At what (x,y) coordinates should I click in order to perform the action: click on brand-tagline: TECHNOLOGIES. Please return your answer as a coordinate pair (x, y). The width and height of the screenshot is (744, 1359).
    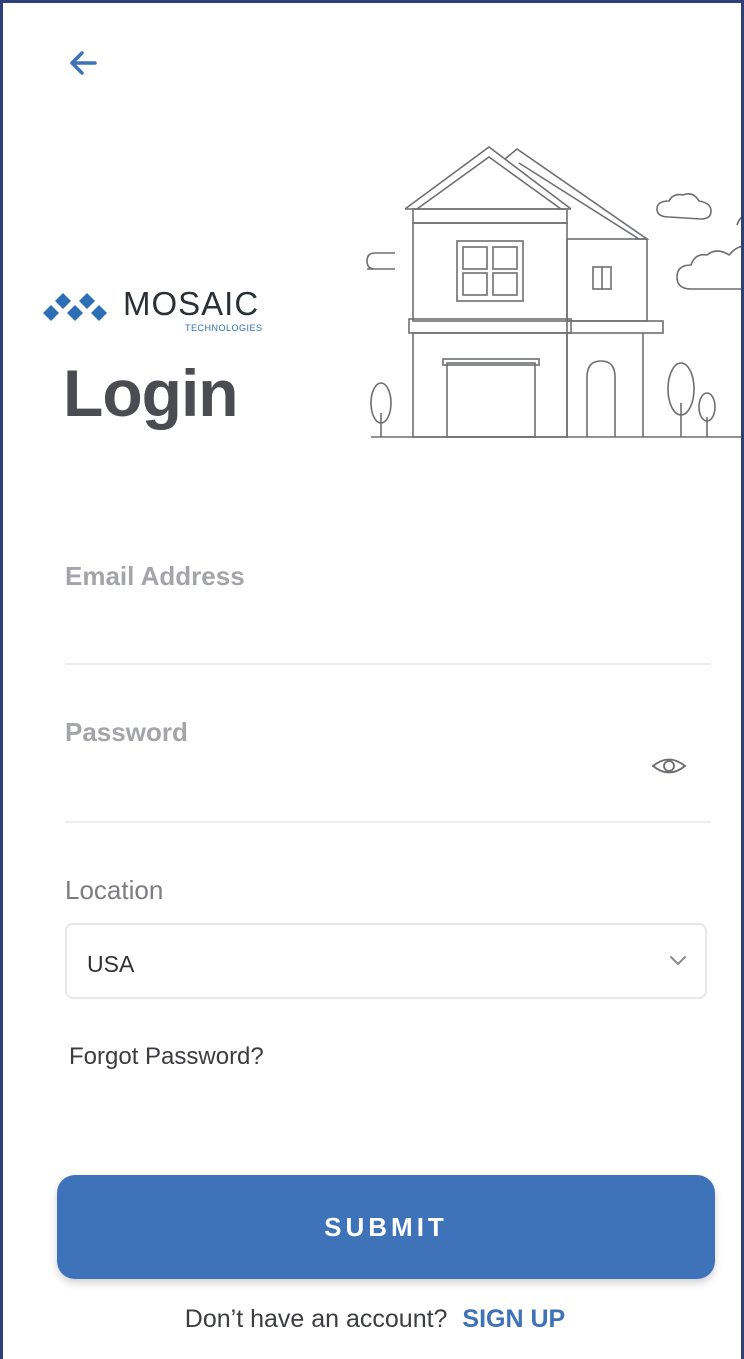
    Looking at the image, I should click on (224, 328).